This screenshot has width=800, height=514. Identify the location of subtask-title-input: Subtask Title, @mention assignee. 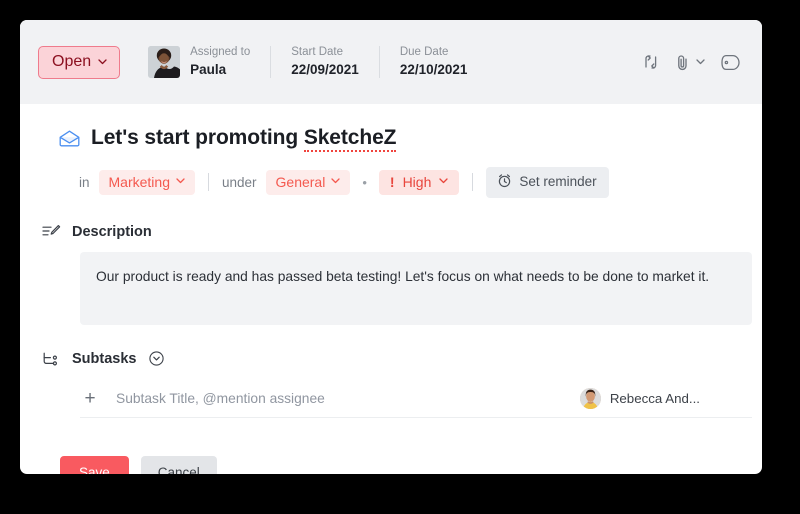
(348, 398).